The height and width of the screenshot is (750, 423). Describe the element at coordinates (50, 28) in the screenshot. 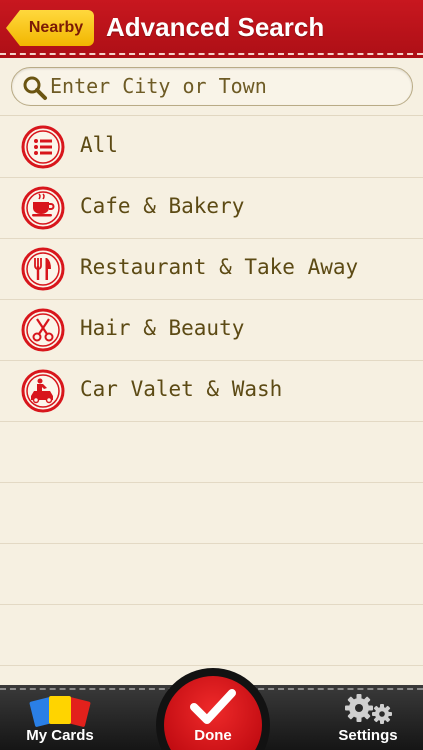

I see `nearby-back-button: Nearby` at that location.